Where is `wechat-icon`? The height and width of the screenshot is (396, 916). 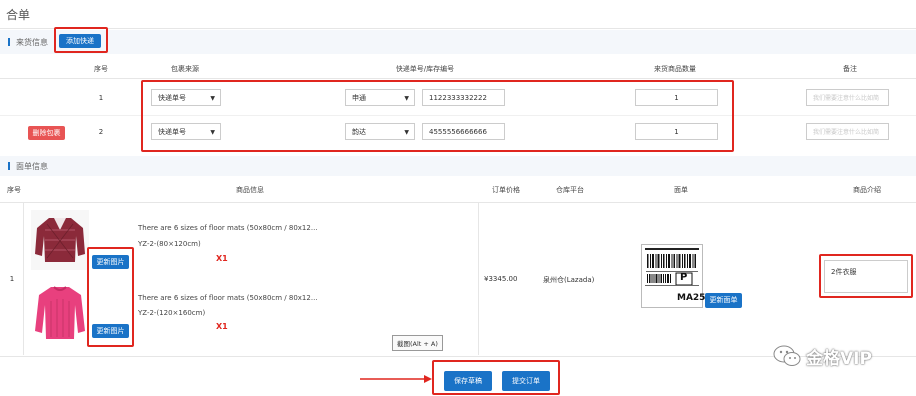
wechat-icon is located at coordinates (787, 357).